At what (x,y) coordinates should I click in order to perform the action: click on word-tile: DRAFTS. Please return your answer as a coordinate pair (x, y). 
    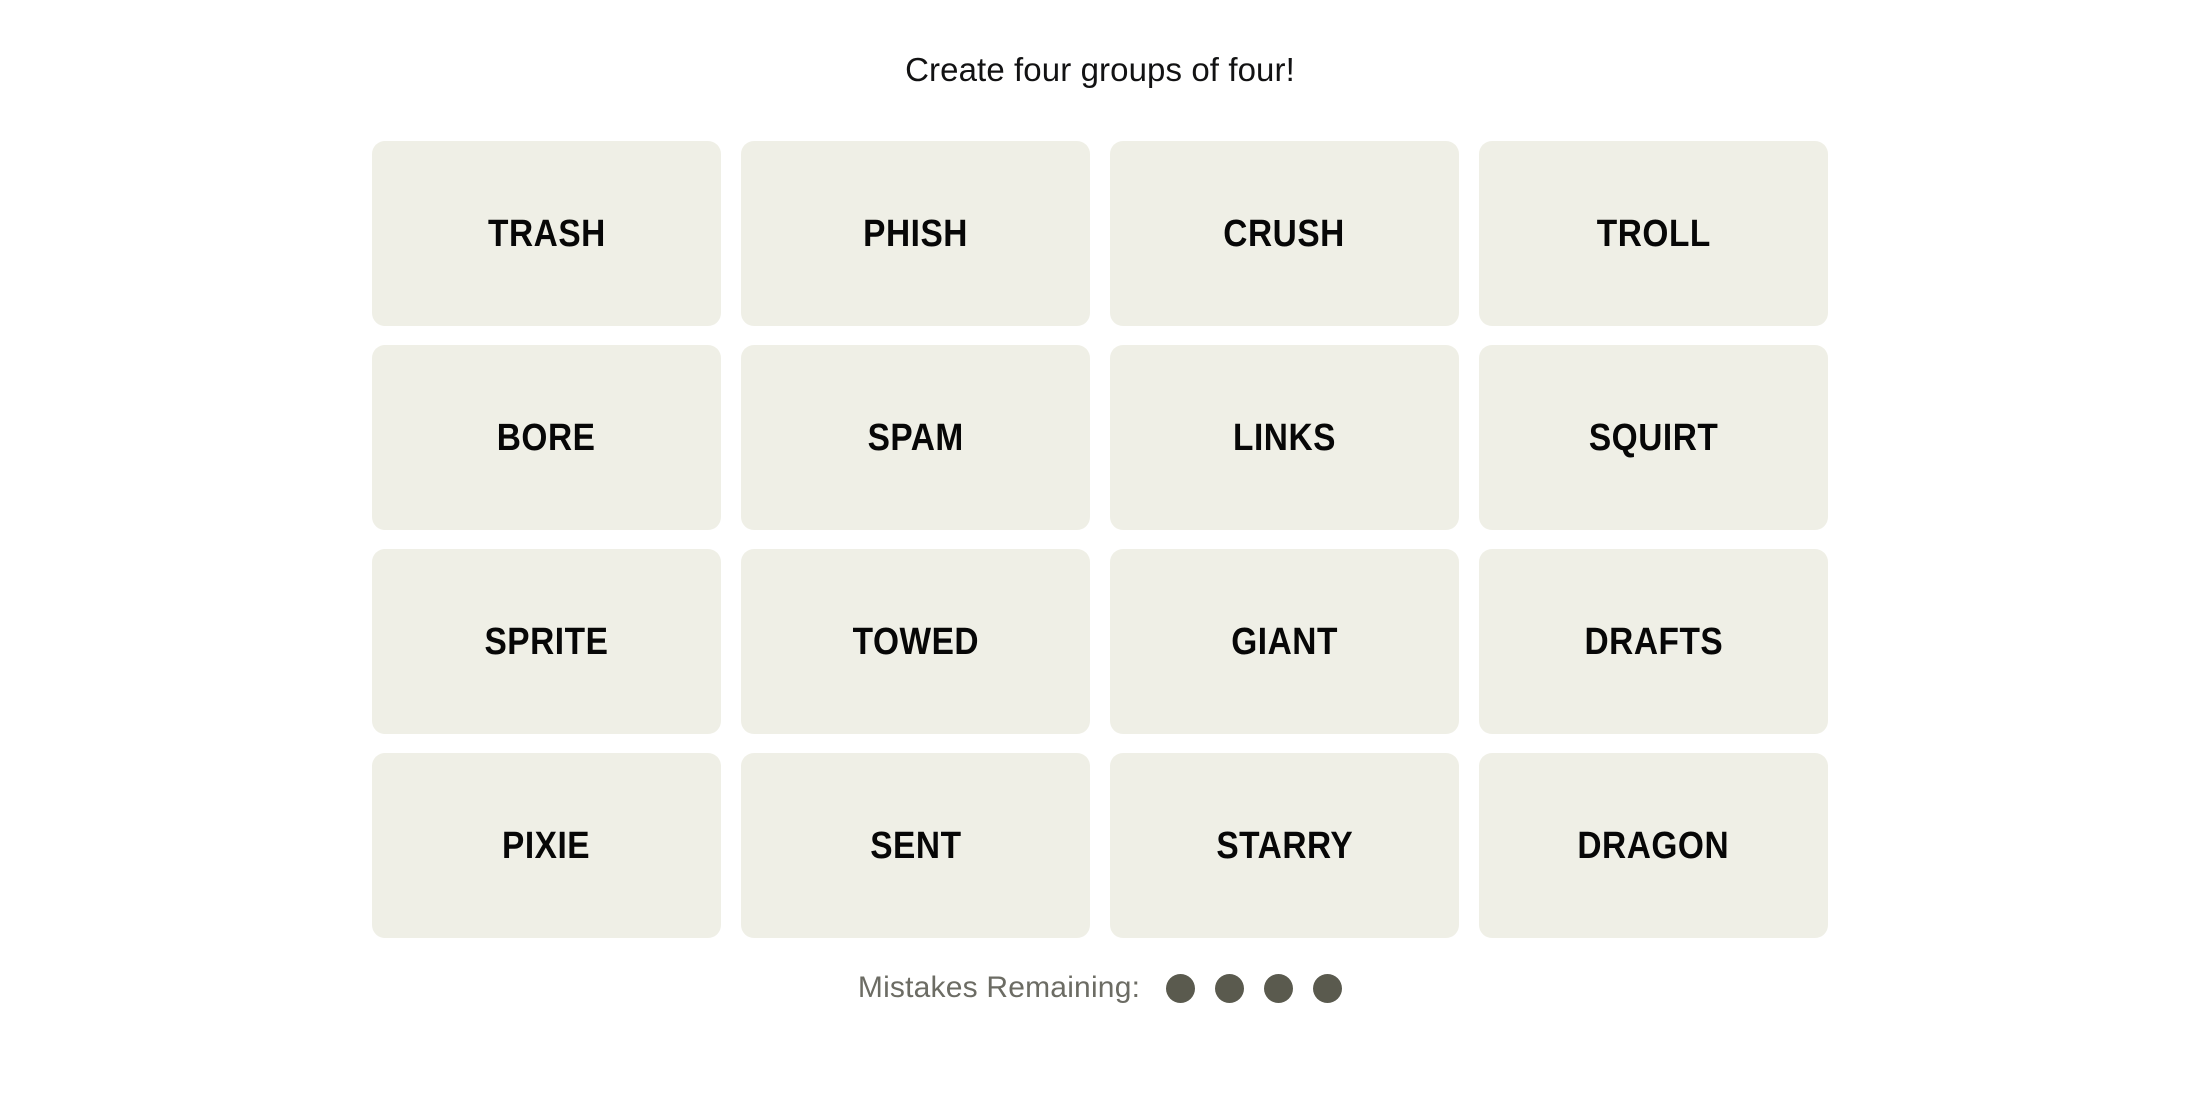
    Looking at the image, I should click on (1653, 642).